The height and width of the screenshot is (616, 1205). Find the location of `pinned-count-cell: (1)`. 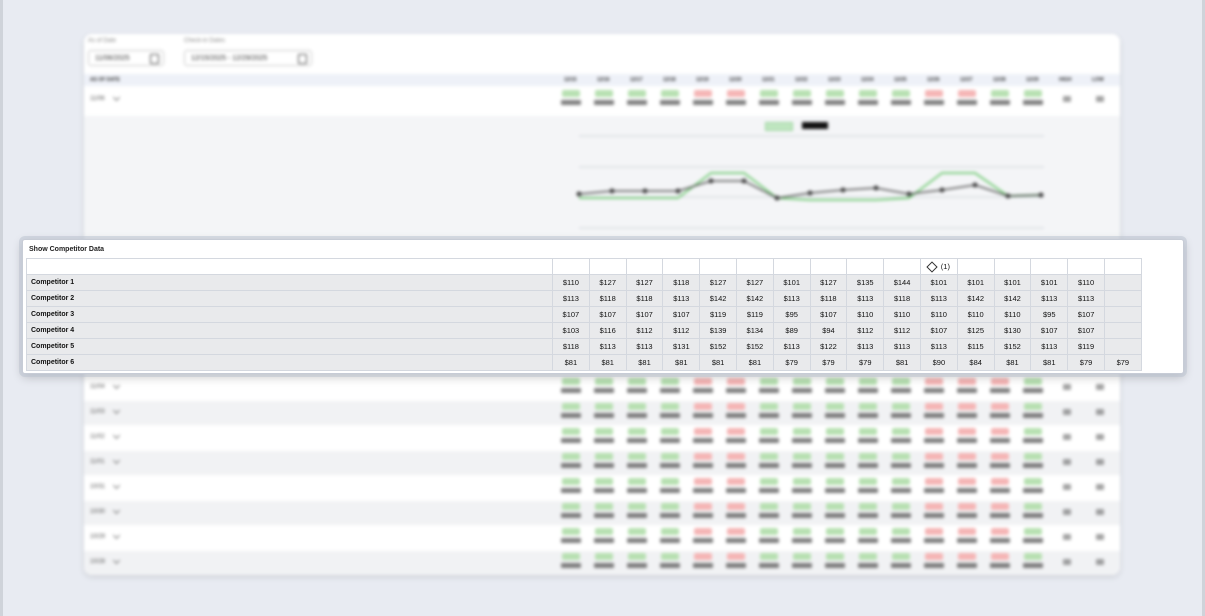

pinned-count-cell: (1) is located at coordinates (938, 266).